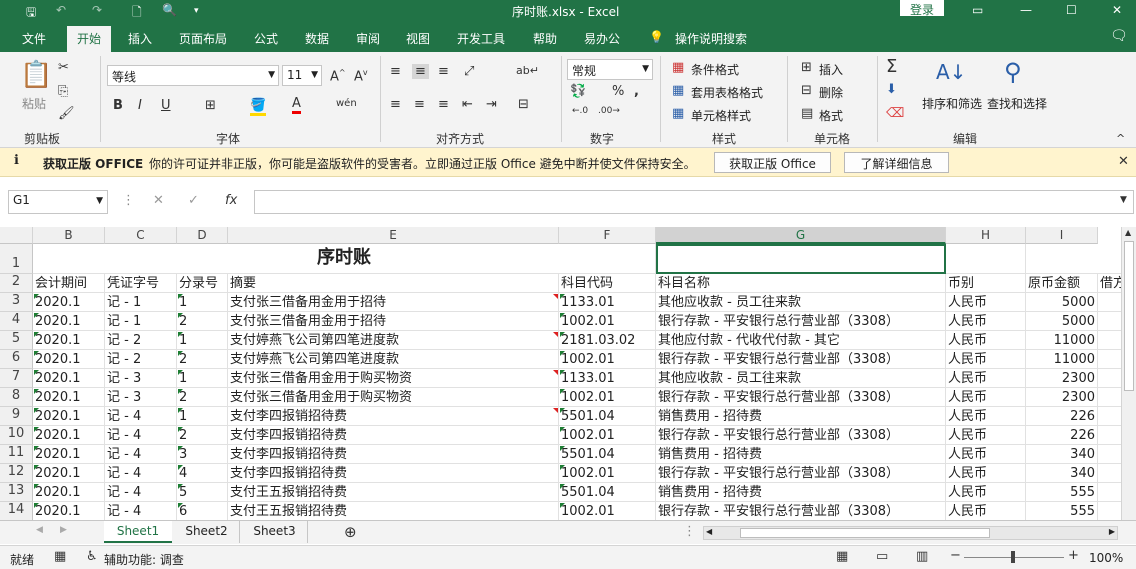  Describe the element at coordinates (891, 89) in the screenshot. I see `fill-icon: ⬇` at that location.